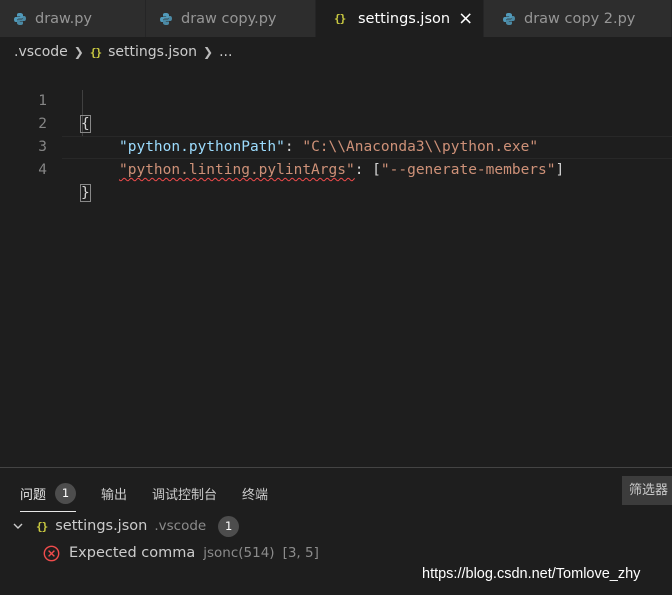 The height and width of the screenshot is (595, 672). Describe the element at coordinates (229, 526) in the screenshot. I see `group-count-badge: 1` at that location.